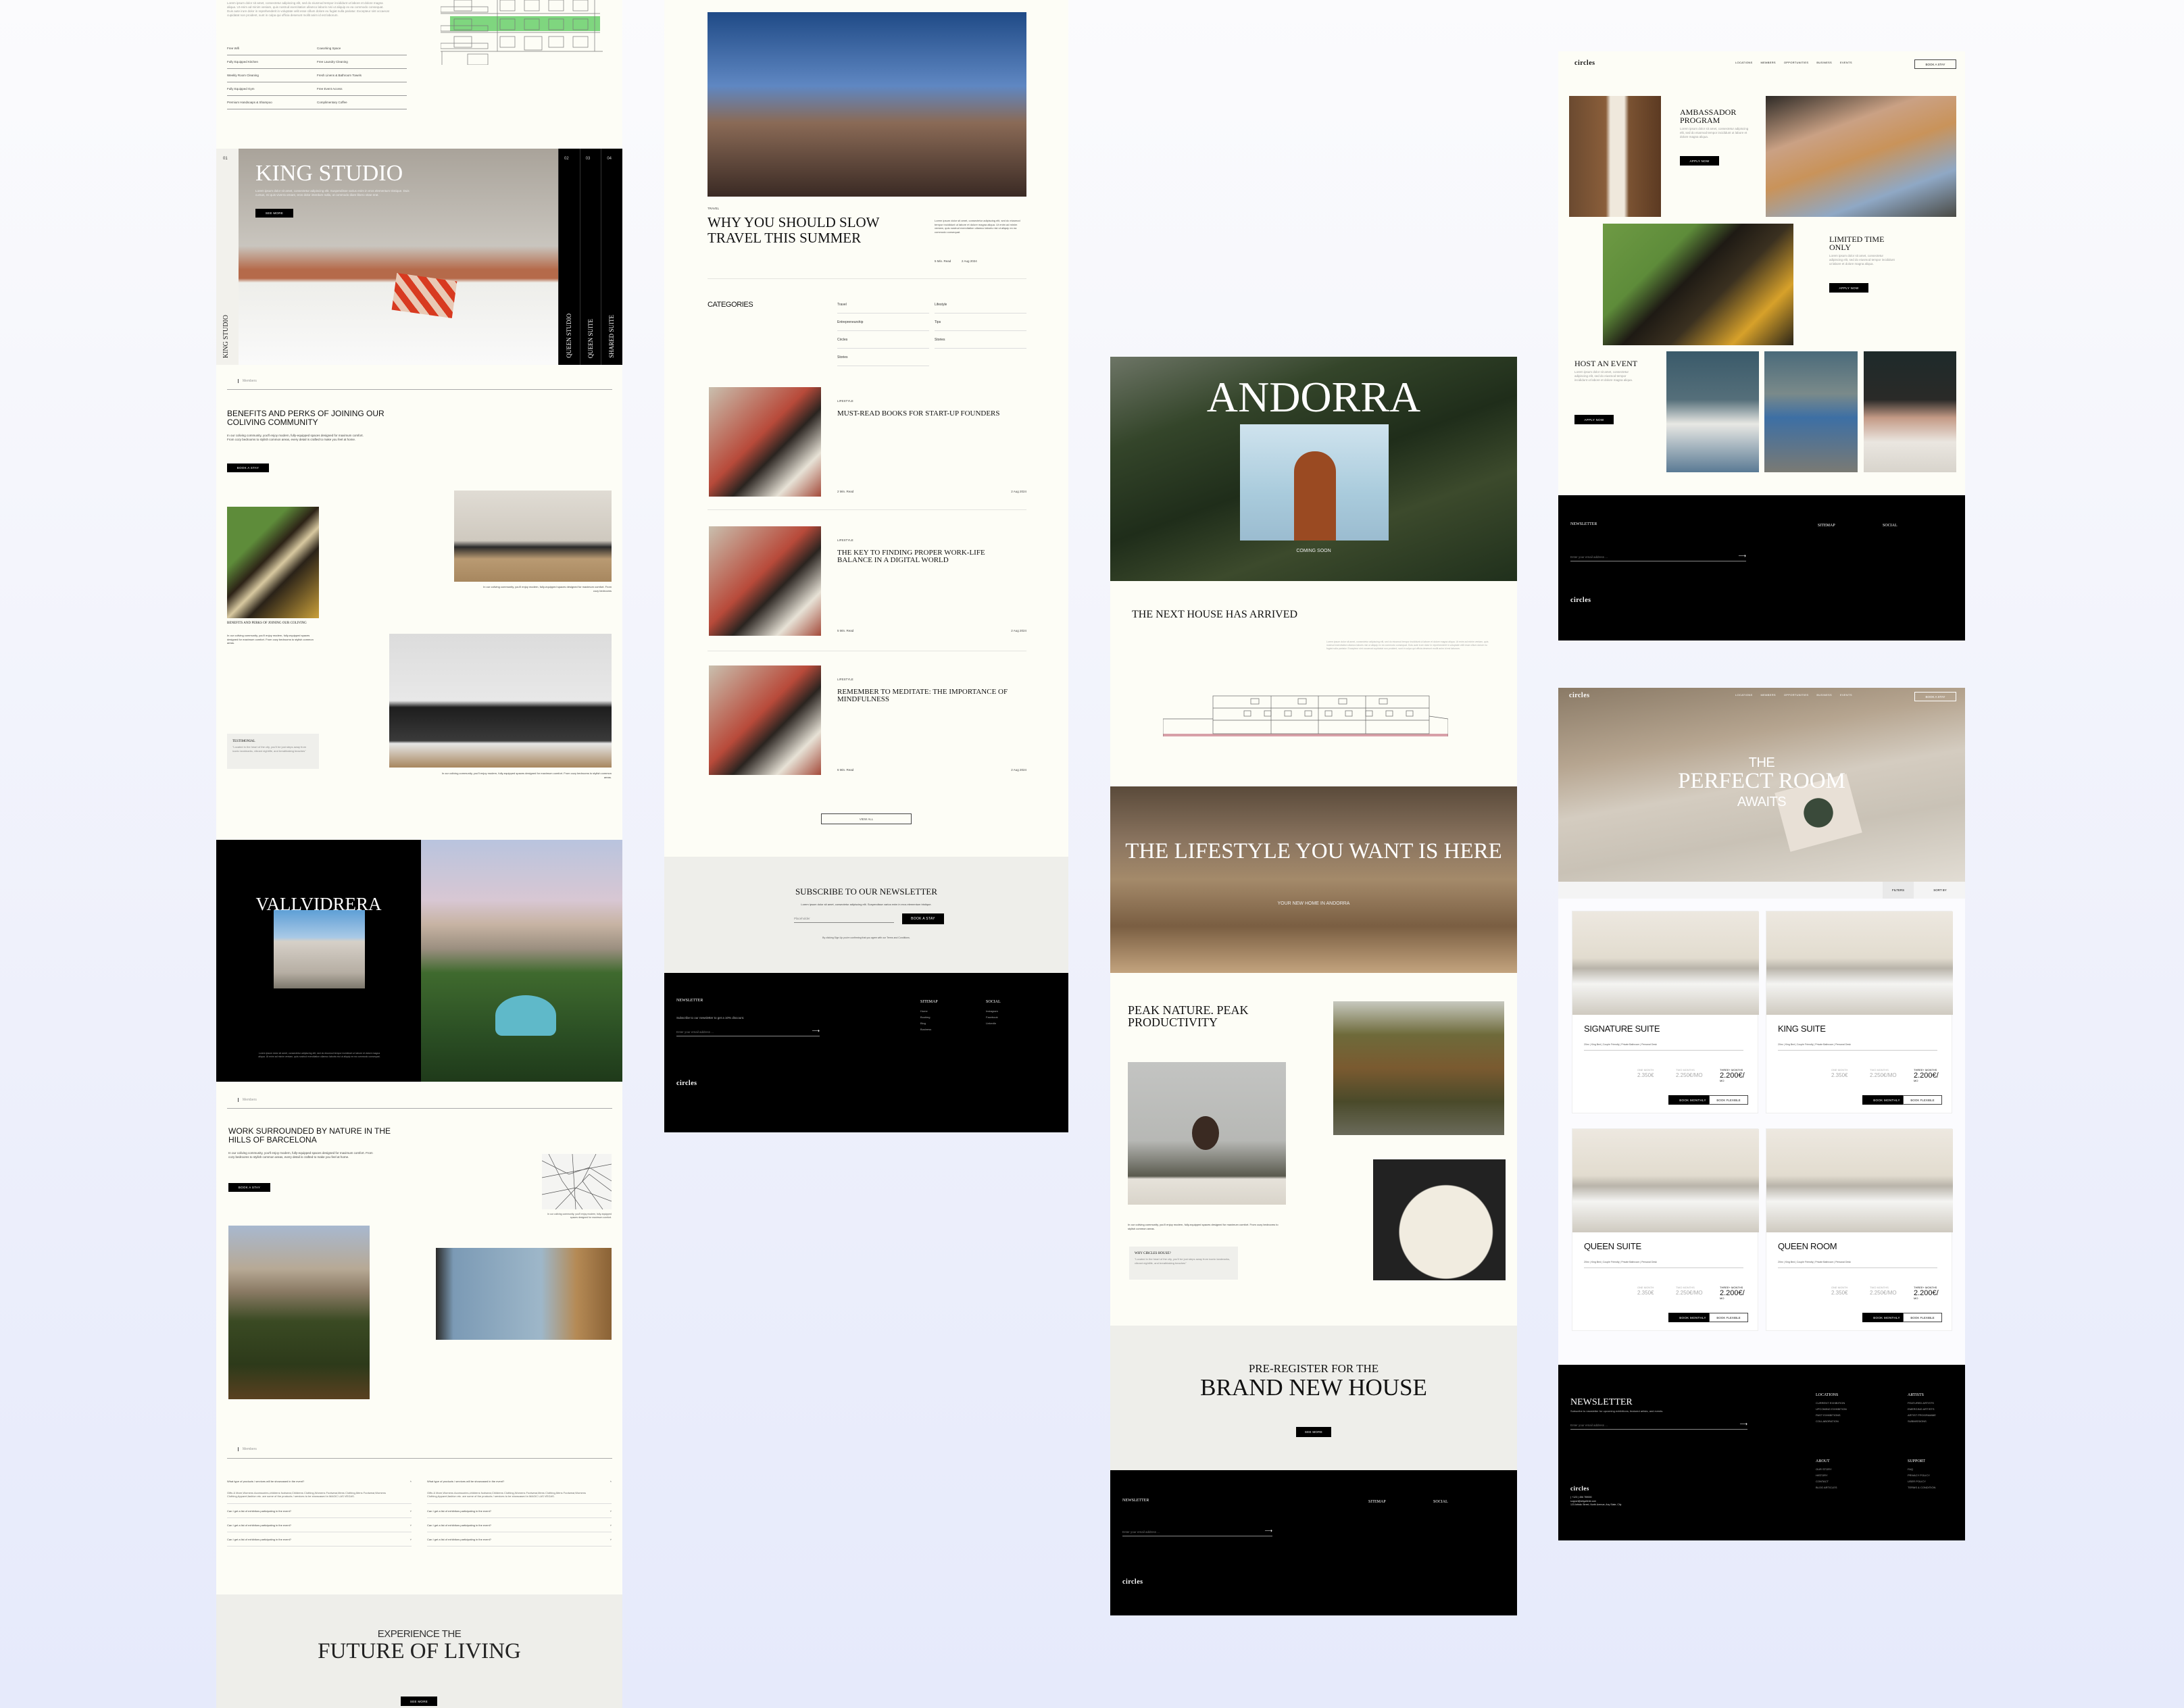 This screenshot has width=2184, height=1708. I want to click on footer-link: USER POLICY, so click(1922, 1481).